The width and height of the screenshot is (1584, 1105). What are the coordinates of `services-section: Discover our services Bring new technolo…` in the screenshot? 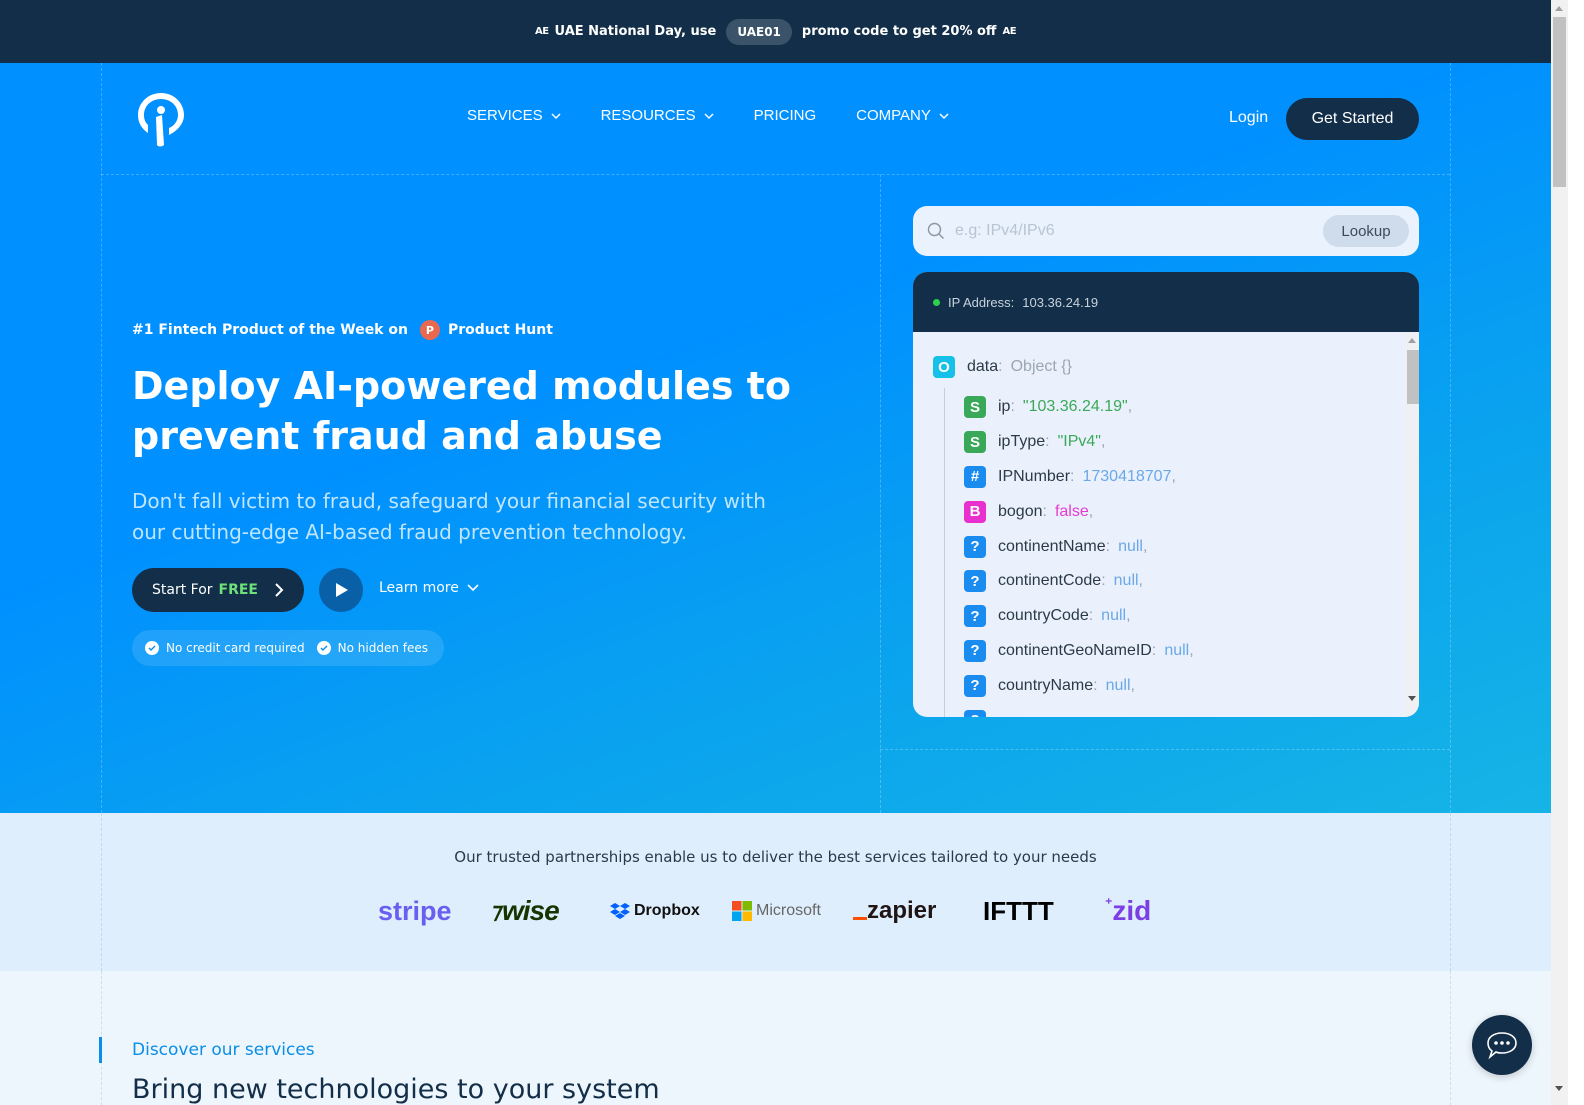 It's located at (775, 1038).